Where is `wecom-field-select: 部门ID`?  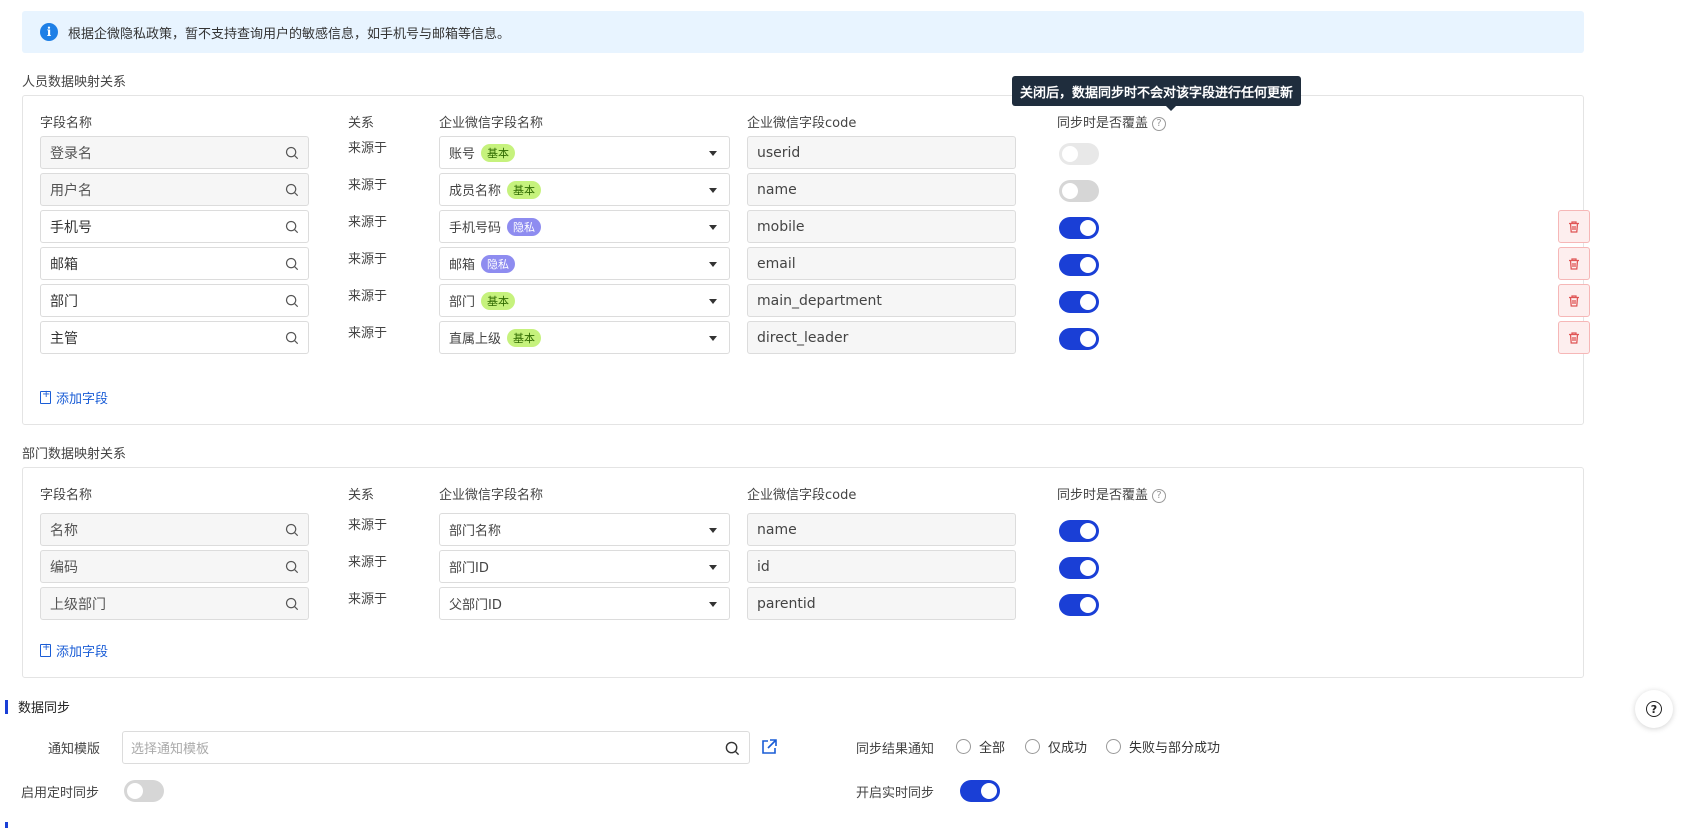 wecom-field-select: 部门ID is located at coordinates (584, 566).